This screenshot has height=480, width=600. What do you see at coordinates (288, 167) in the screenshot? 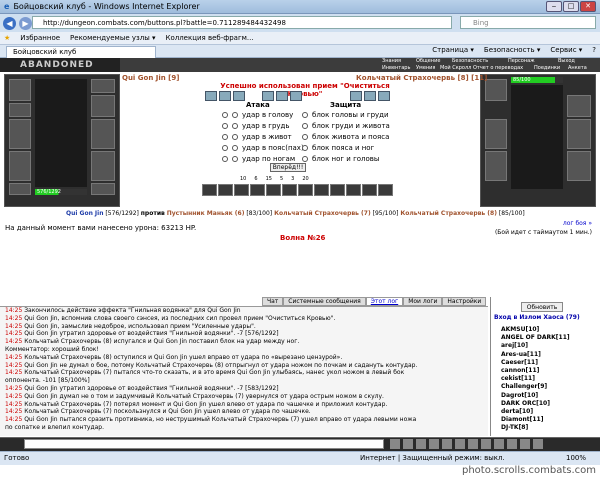
I see `go-button: Вперёд!!!` at bounding box center [288, 167].